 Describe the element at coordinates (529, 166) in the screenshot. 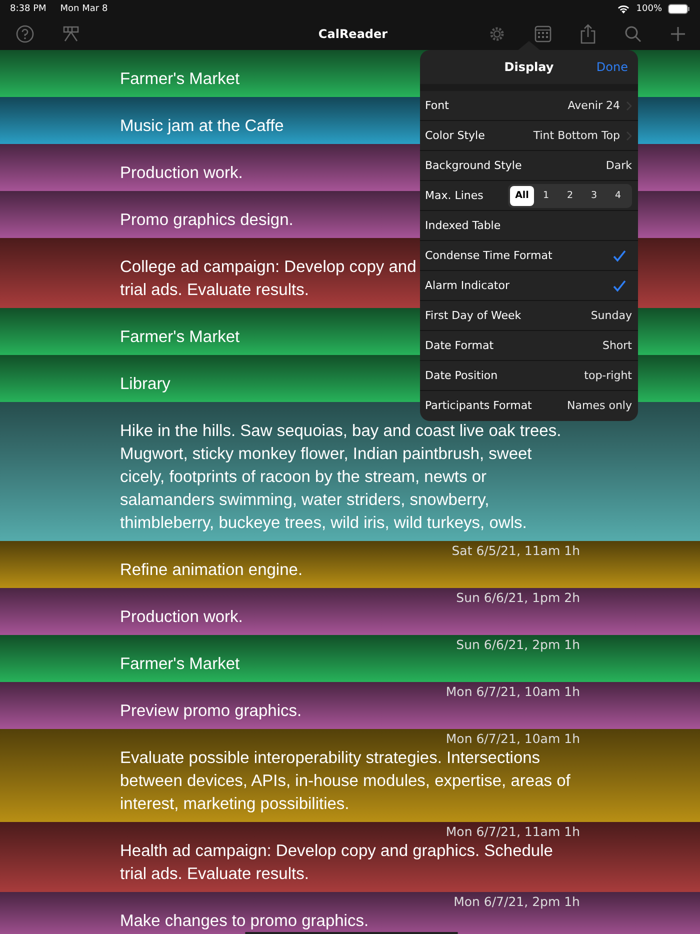

I see `settings-row: Background Style Dark` at that location.